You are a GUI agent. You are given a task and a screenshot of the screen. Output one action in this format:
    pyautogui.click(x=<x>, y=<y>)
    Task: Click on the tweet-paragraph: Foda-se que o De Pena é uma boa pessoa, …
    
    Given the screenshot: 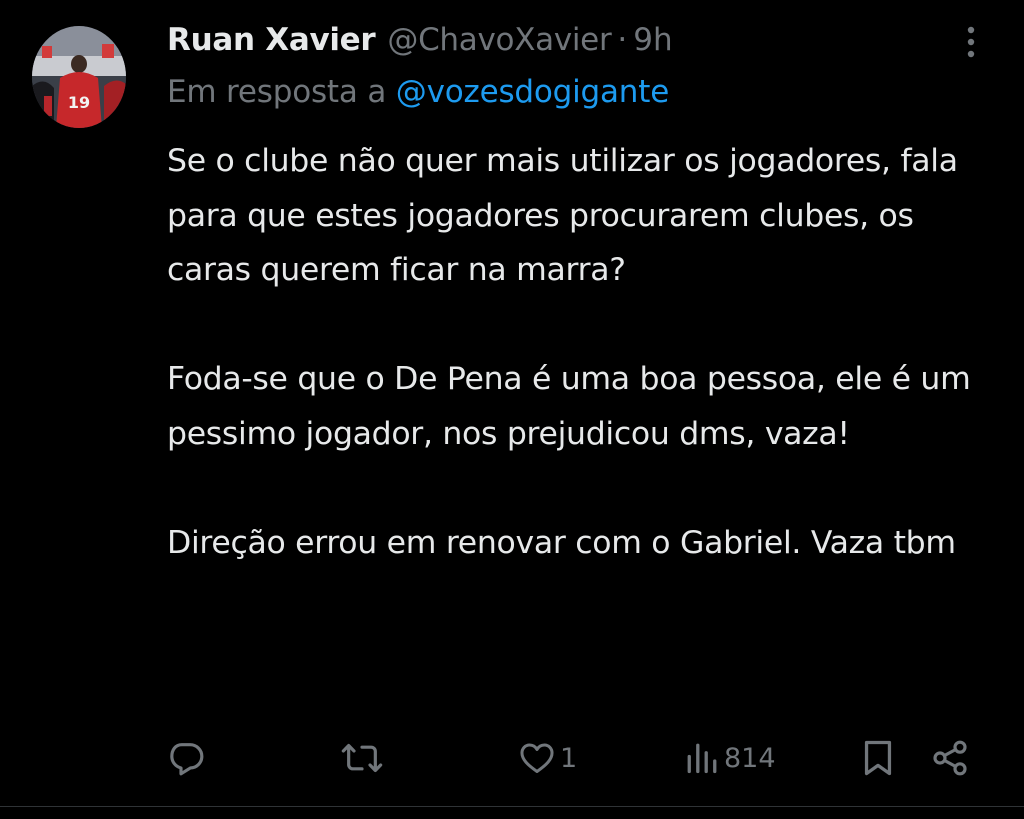 What is the action you would take?
    pyautogui.click(x=569, y=406)
    